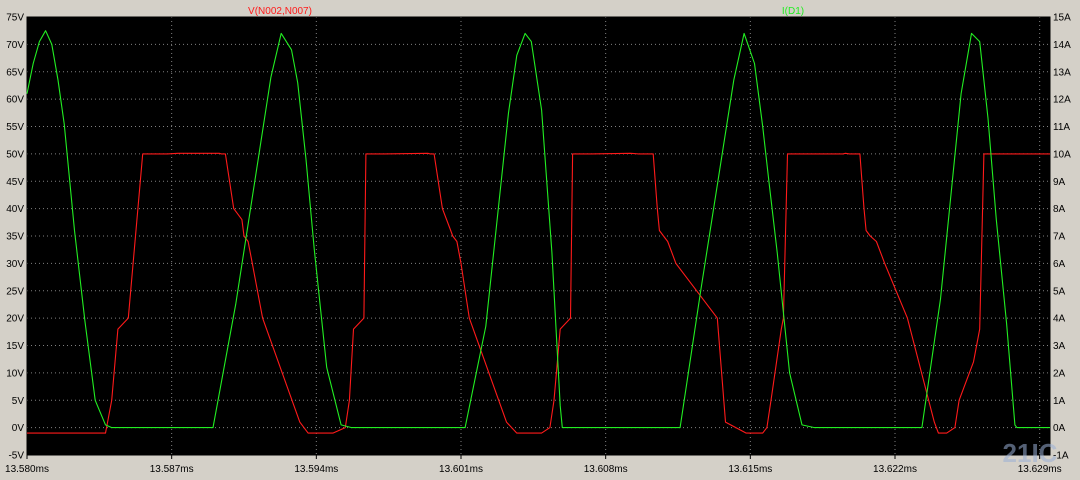  I want to click on right-axis-tick-label: 3A, so click(1059, 346).